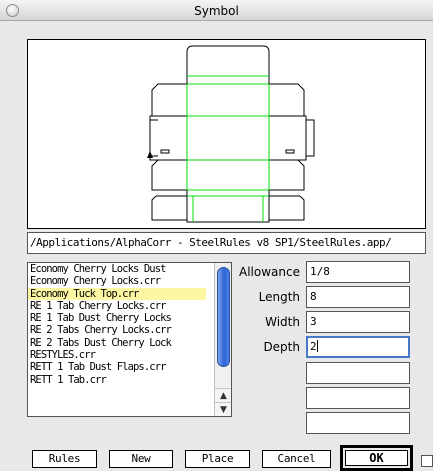 The height and width of the screenshot is (471, 433). I want to click on list-item: Economy Cherry Locks Dust, so click(117, 269).